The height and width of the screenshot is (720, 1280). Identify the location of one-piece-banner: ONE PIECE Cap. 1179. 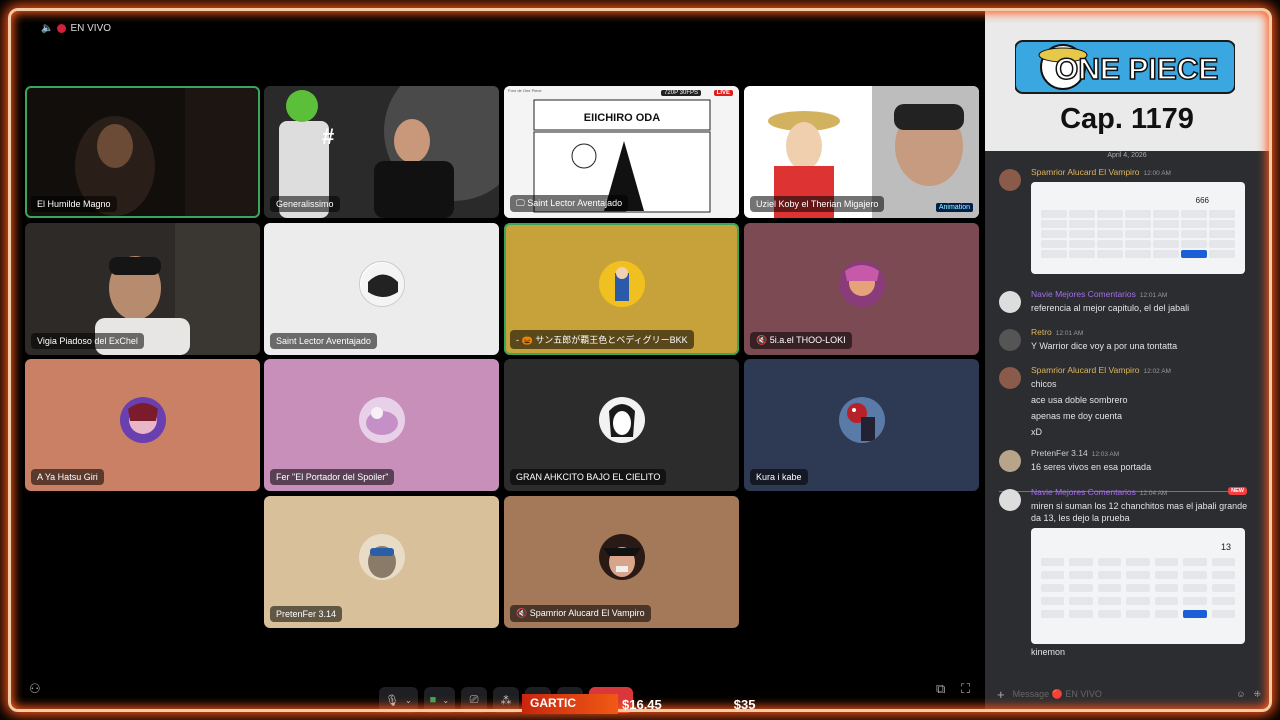
(1127, 81).